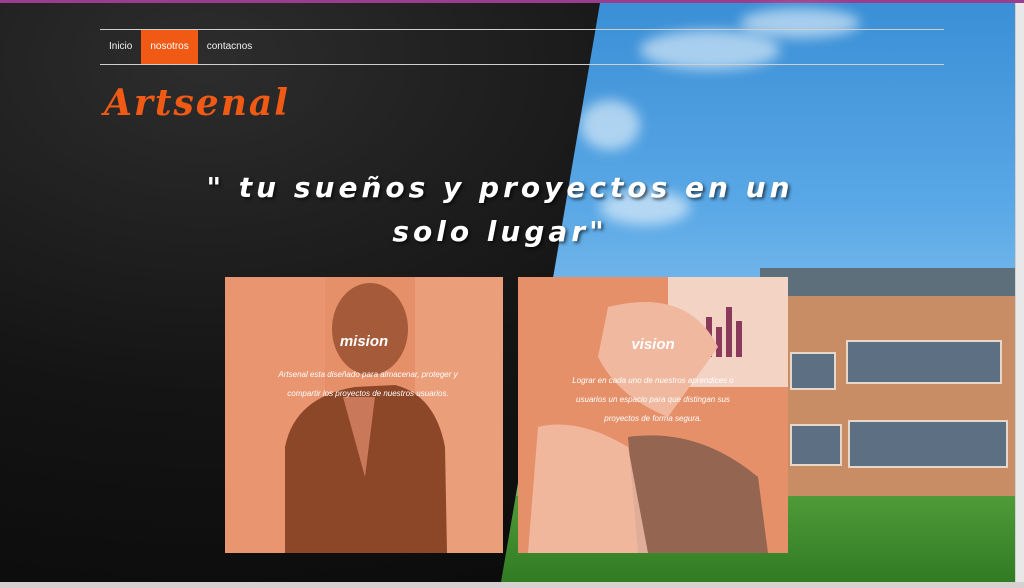 Image resolution: width=1024 pixels, height=588 pixels. What do you see at coordinates (512, 585) in the screenshot?
I see `browser-bottom-bar` at bounding box center [512, 585].